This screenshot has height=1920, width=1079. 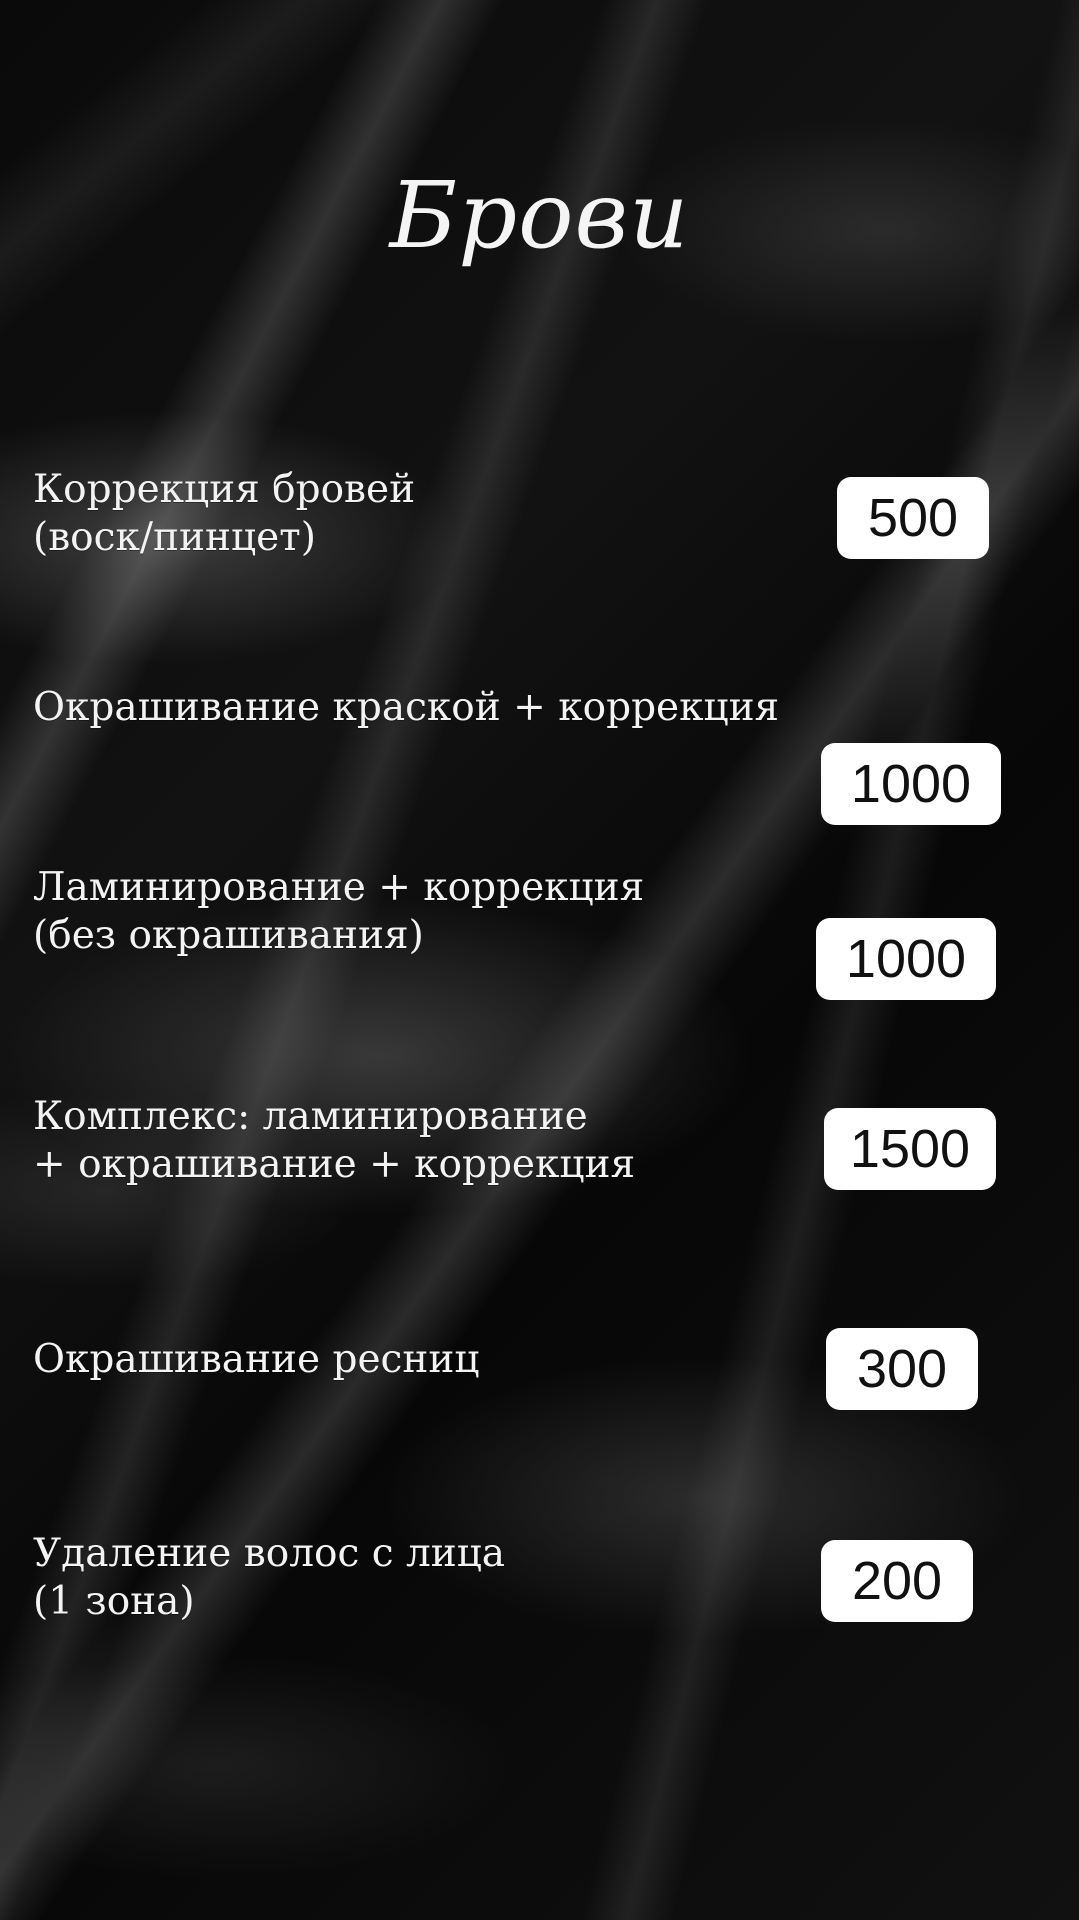 I want to click on service-line: + окрашивание + коррекция, so click(x=334, y=1164).